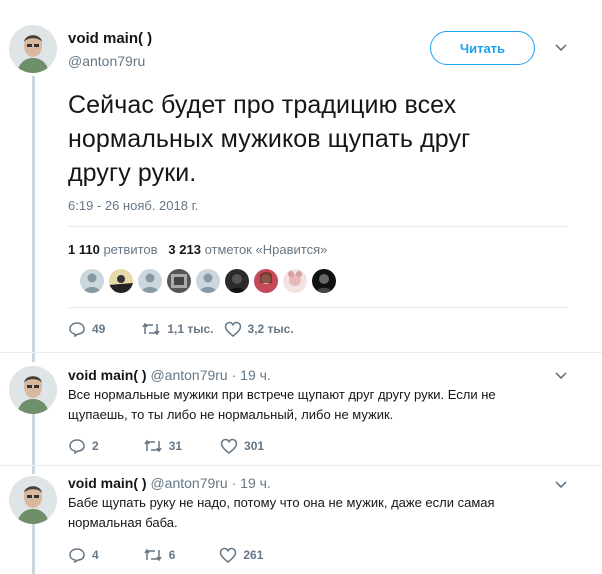  Describe the element at coordinates (106, 61) in the screenshot. I see `author-handle: @anton79ru` at that location.